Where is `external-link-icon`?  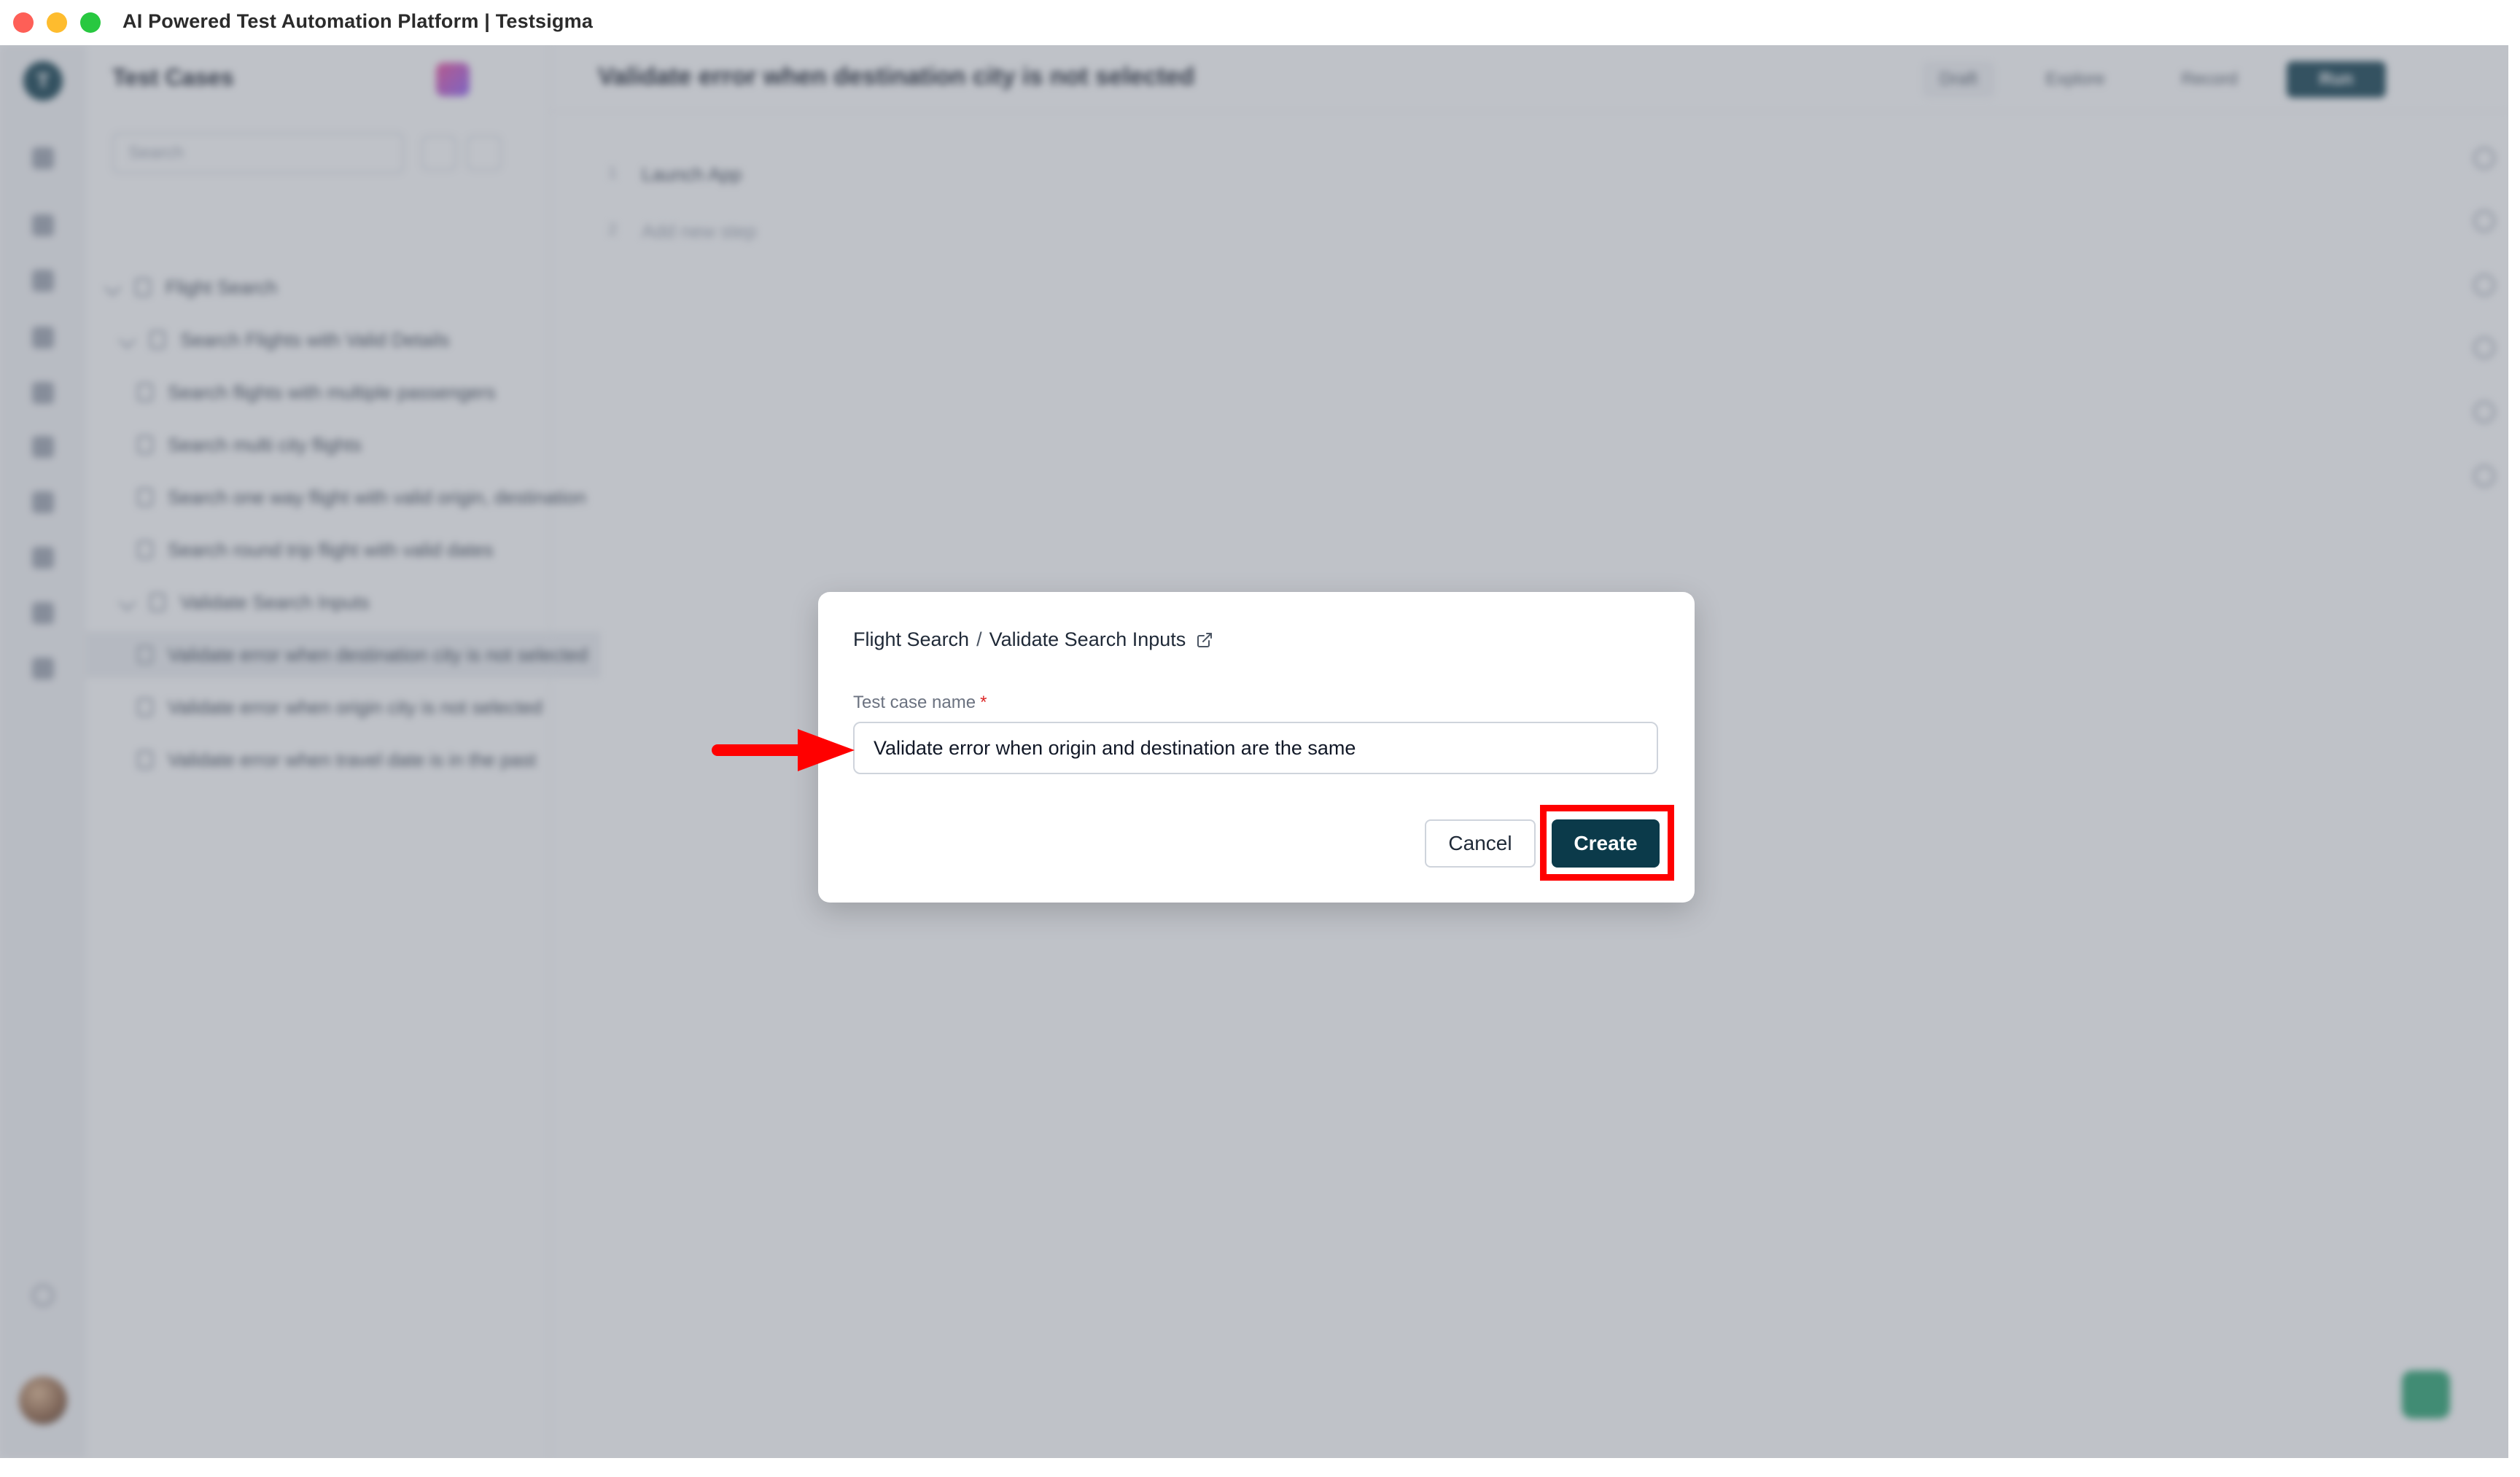 external-link-icon is located at coordinates (1204, 640).